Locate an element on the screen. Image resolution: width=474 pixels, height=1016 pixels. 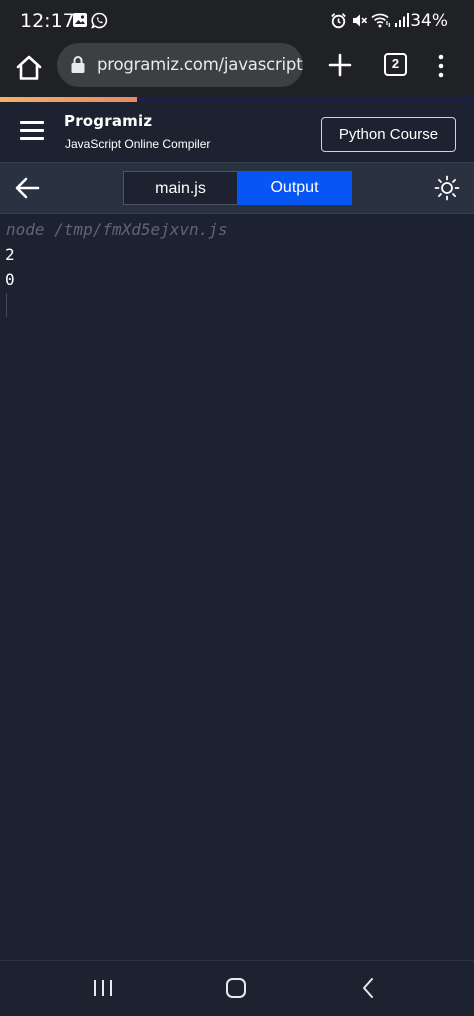
more-menu-icon is located at coordinates (441, 66).